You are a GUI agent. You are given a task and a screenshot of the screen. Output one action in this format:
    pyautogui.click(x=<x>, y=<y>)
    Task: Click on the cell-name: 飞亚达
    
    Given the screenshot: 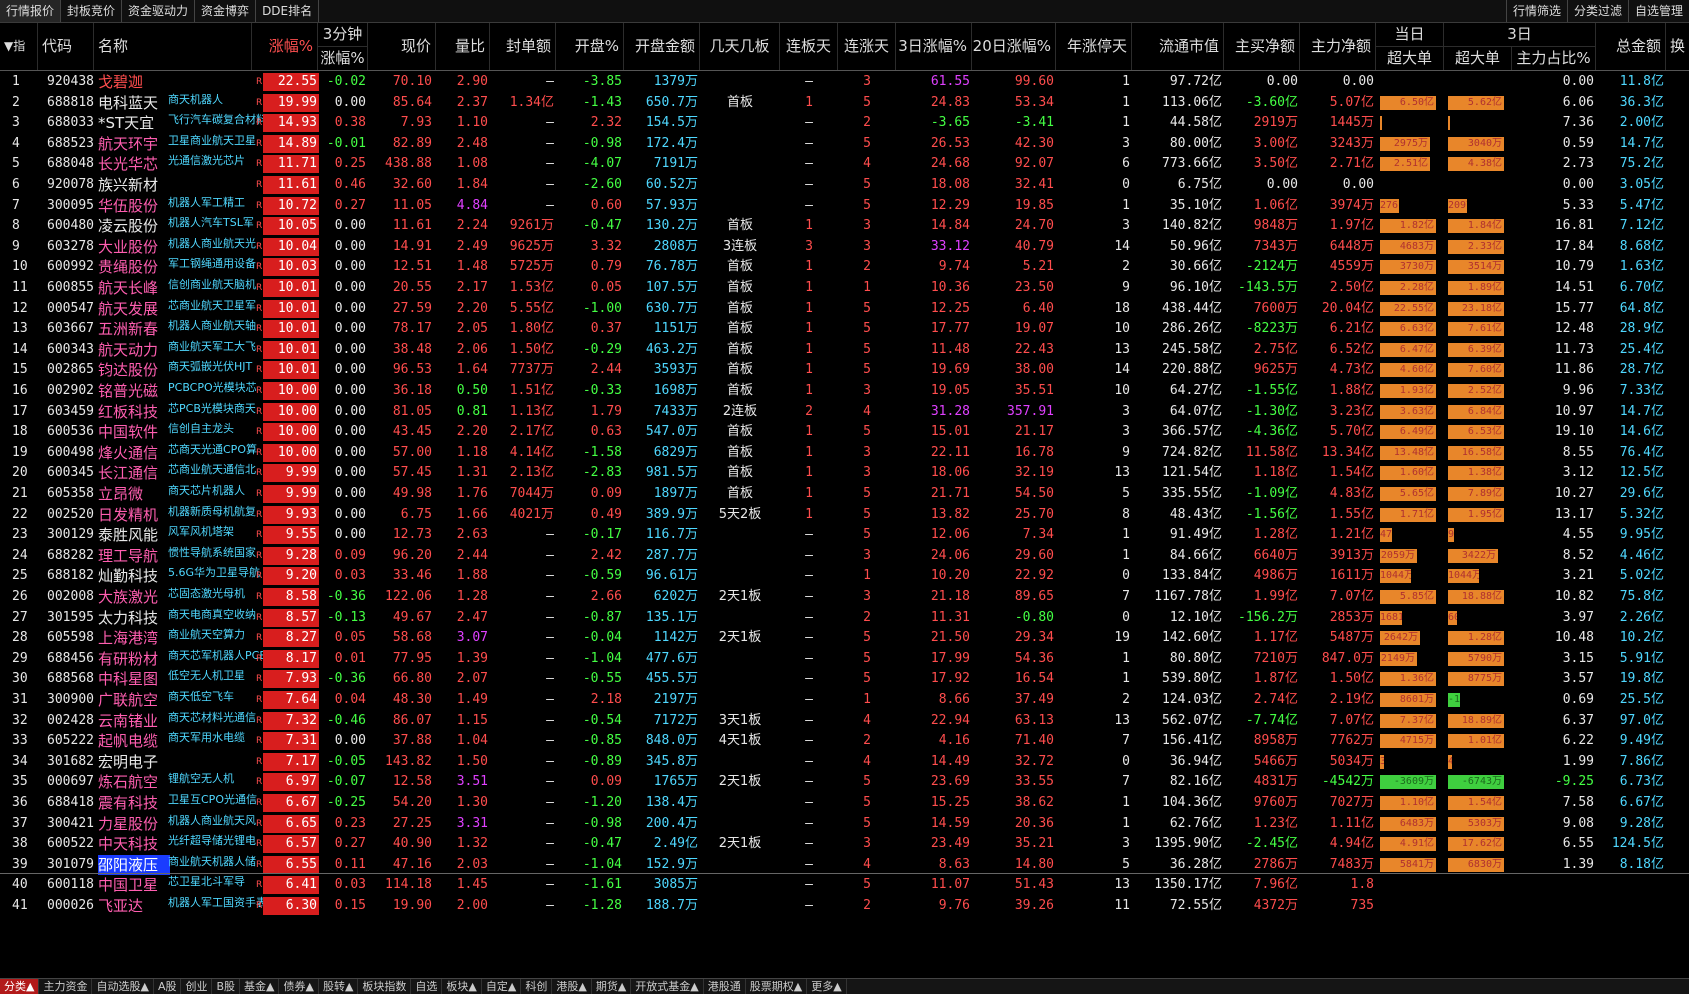 What is the action you would take?
    pyautogui.click(x=134, y=906)
    